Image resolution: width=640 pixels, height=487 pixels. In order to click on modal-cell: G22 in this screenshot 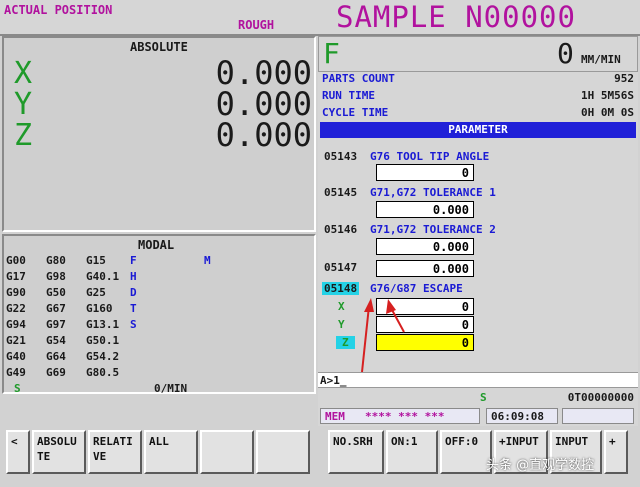, I will do `click(16, 308)`.